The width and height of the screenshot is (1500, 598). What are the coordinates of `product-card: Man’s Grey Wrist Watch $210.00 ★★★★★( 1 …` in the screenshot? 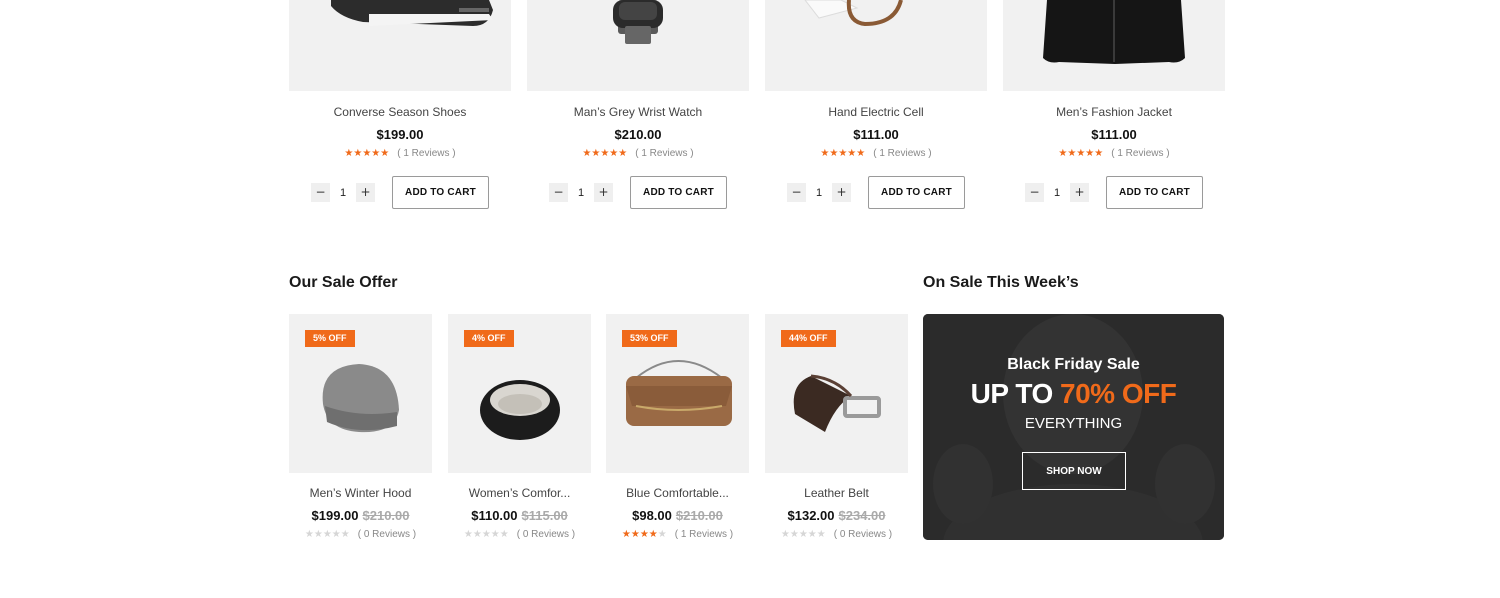 It's located at (638, 104).